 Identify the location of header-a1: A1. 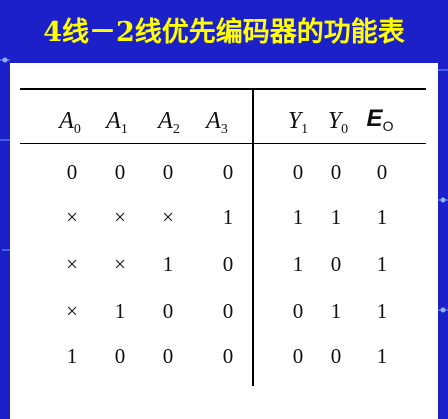
(117, 122).